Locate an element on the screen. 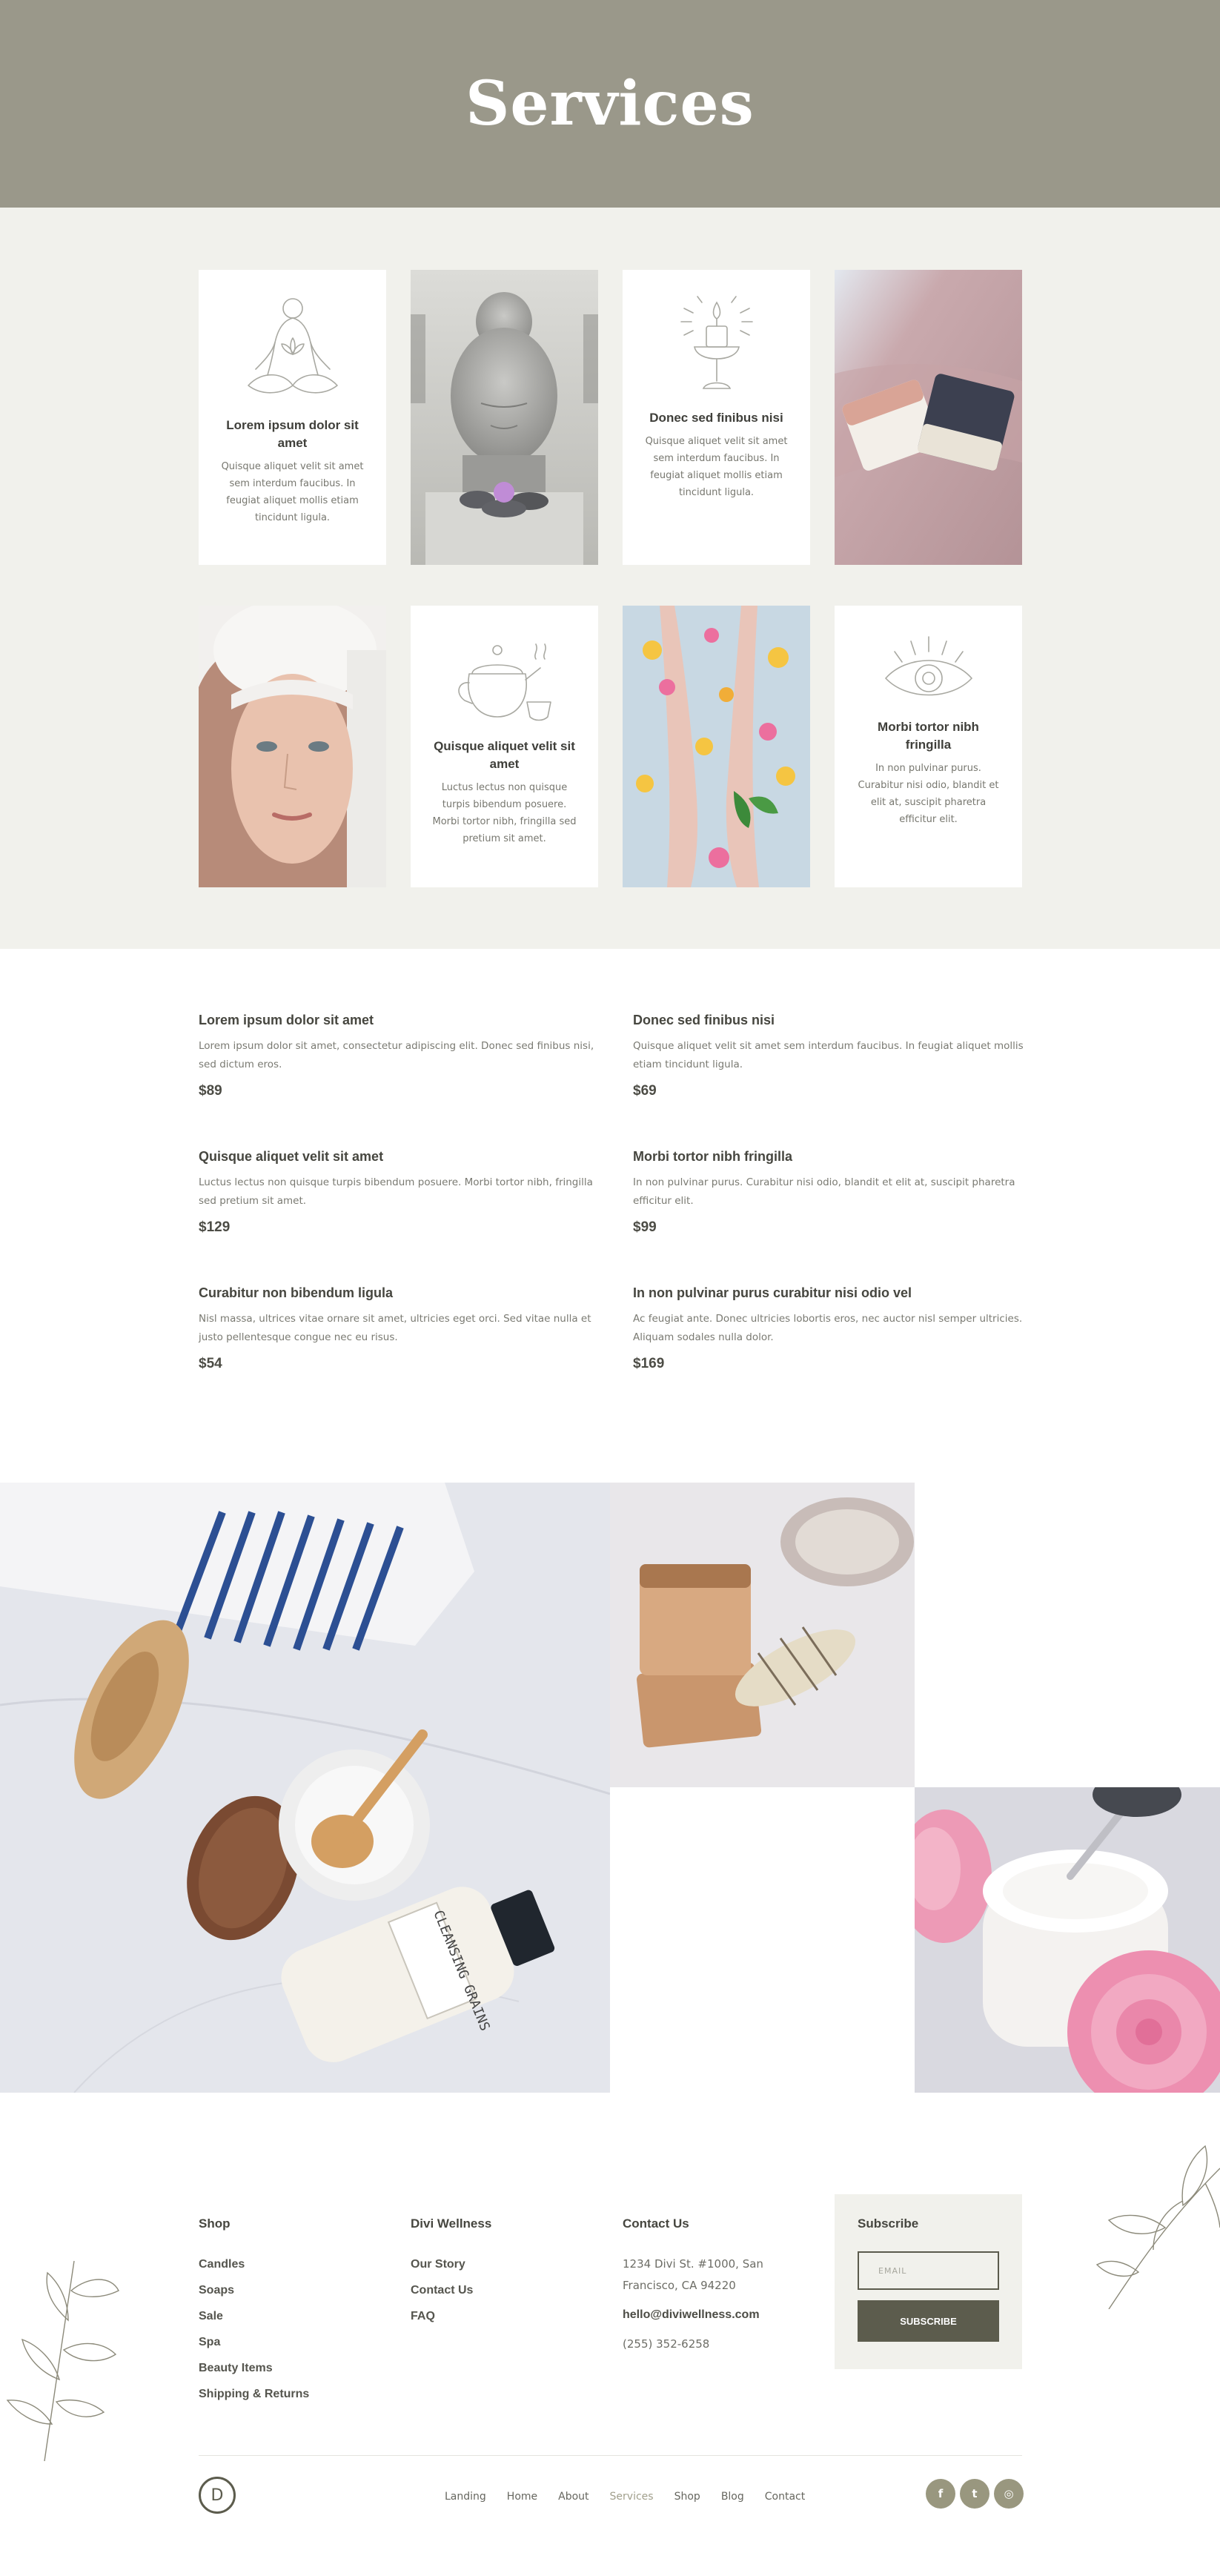  soap-towel-photo is located at coordinates (928, 417).